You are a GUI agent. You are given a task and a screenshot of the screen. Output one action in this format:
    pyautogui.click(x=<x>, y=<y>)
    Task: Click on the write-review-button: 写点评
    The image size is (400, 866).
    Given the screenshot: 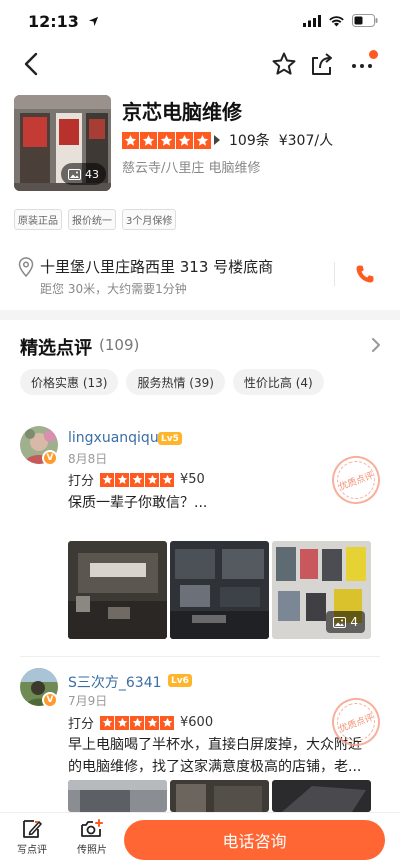 What is the action you would take?
    pyautogui.click(x=32, y=837)
    